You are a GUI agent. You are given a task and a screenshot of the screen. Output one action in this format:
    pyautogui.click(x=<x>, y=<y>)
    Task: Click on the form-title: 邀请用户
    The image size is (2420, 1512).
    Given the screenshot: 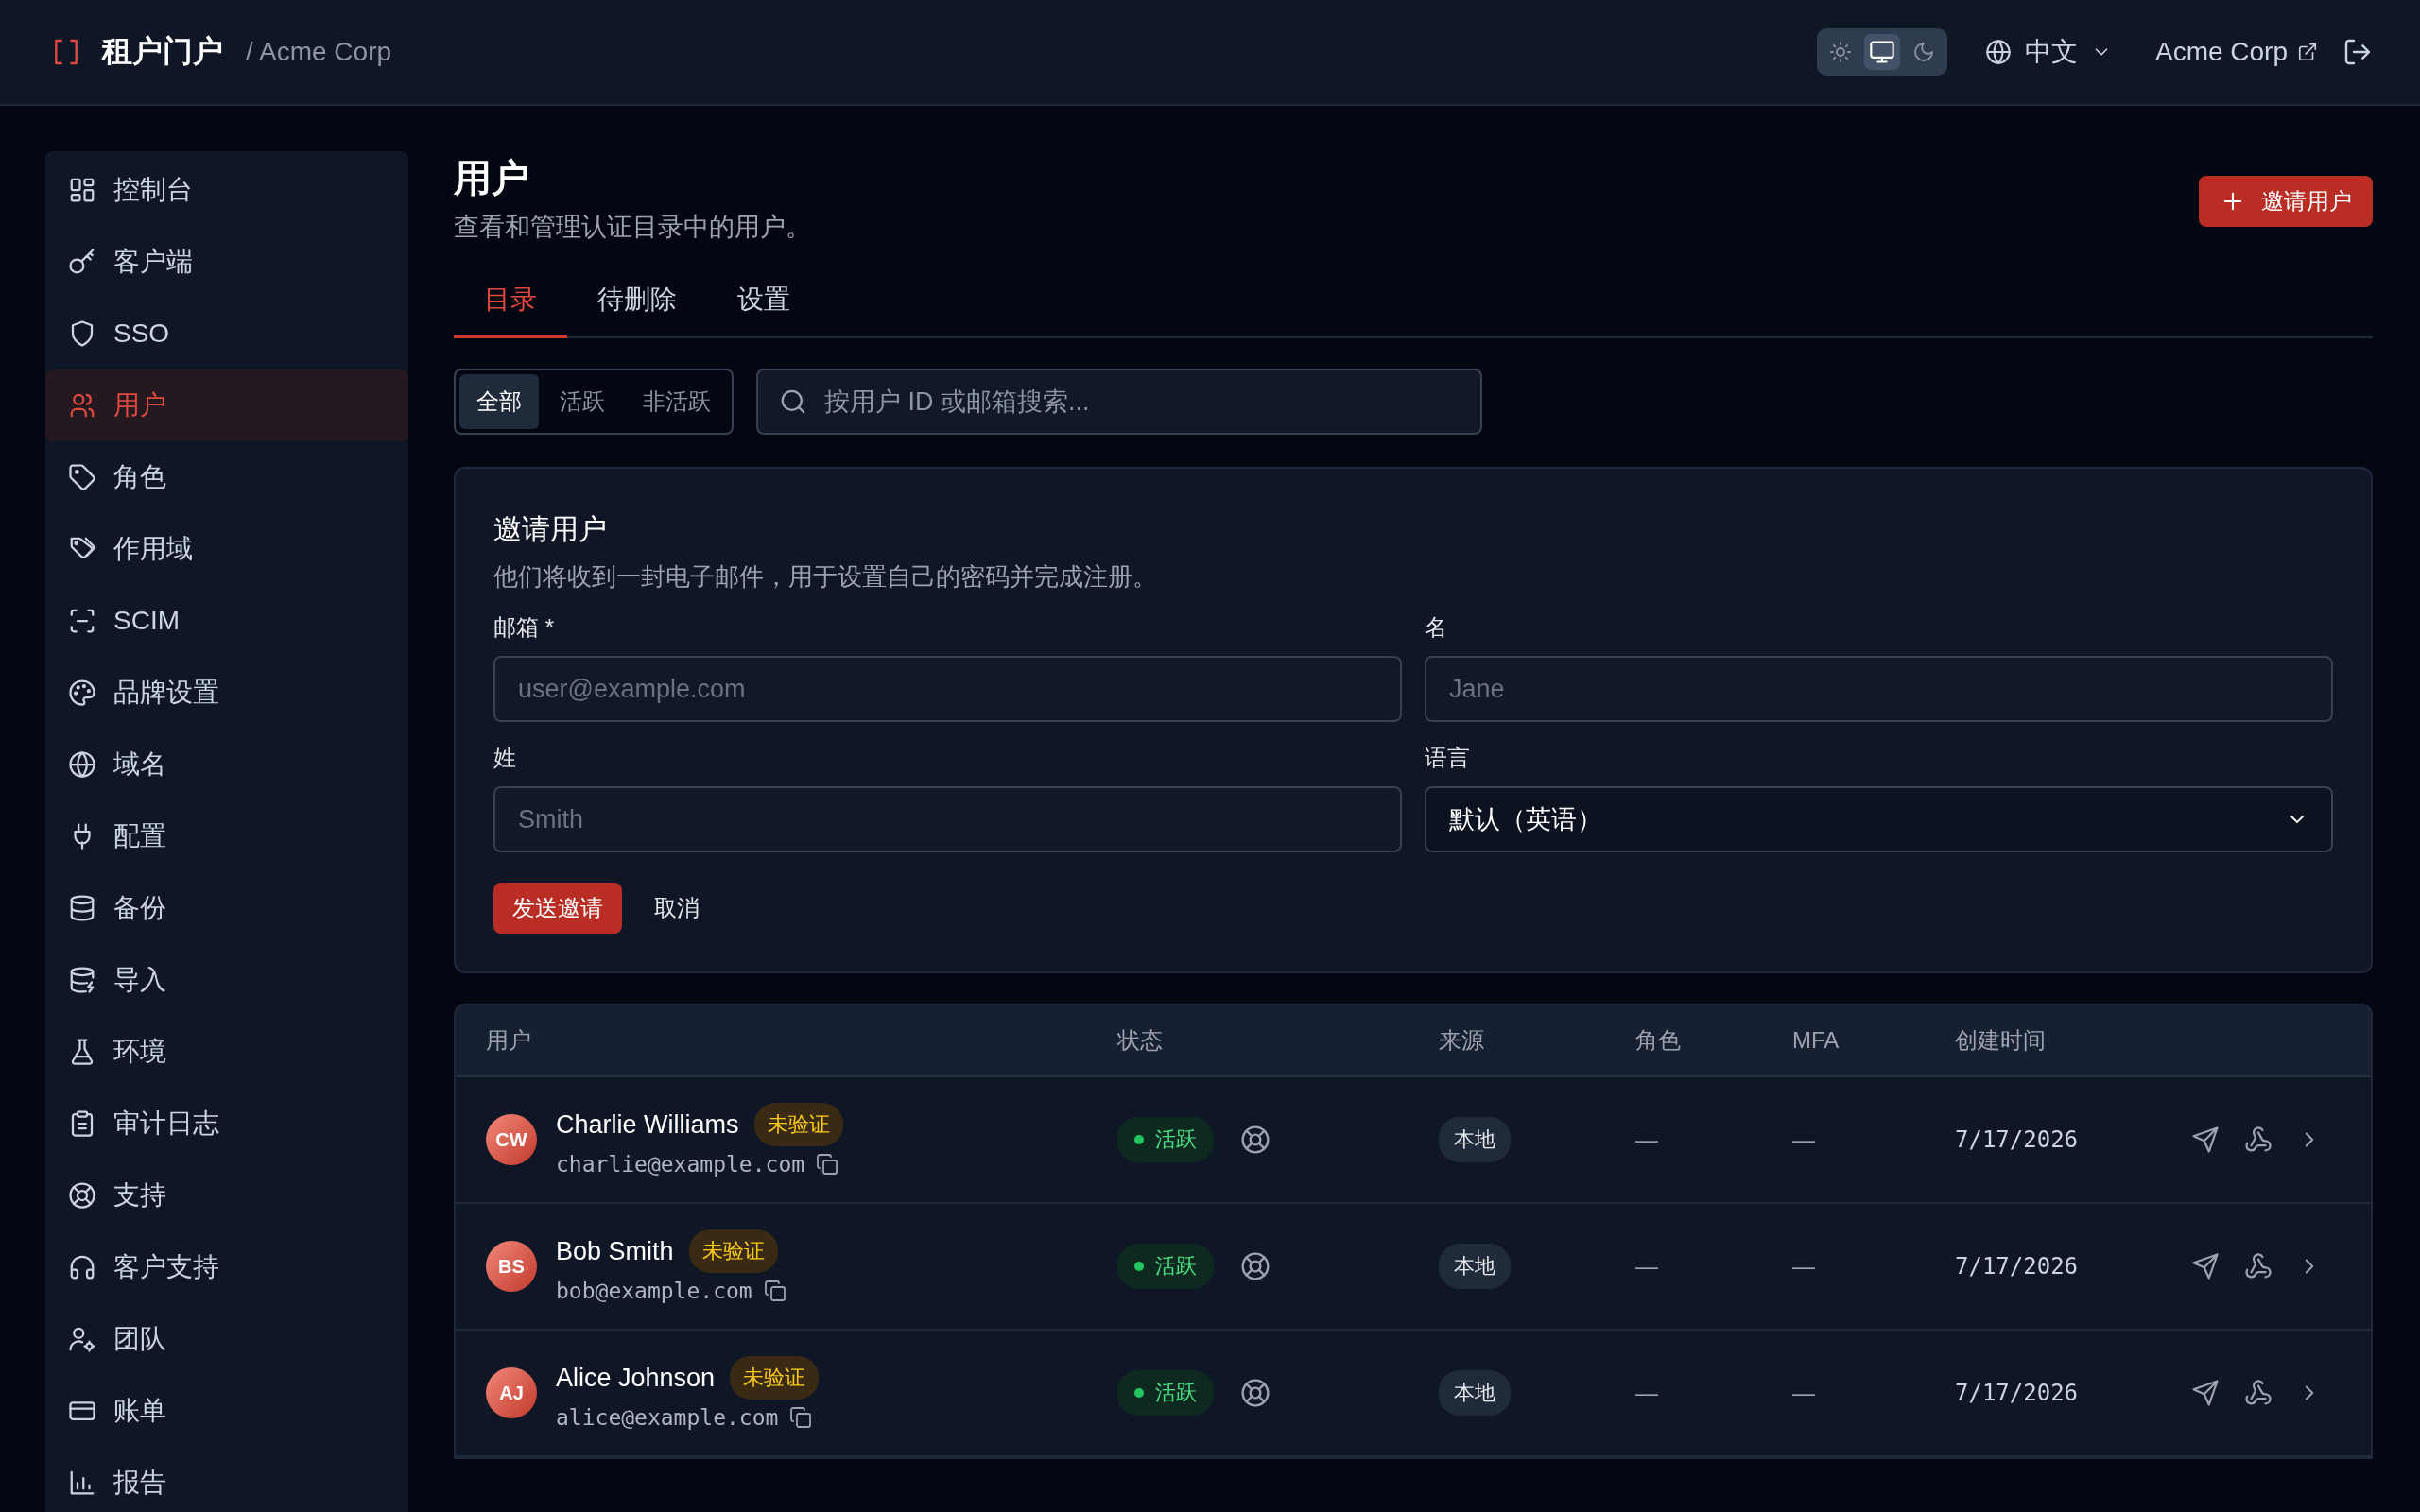 What is the action you would take?
    pyautogui.click(x=550, y=529)
    